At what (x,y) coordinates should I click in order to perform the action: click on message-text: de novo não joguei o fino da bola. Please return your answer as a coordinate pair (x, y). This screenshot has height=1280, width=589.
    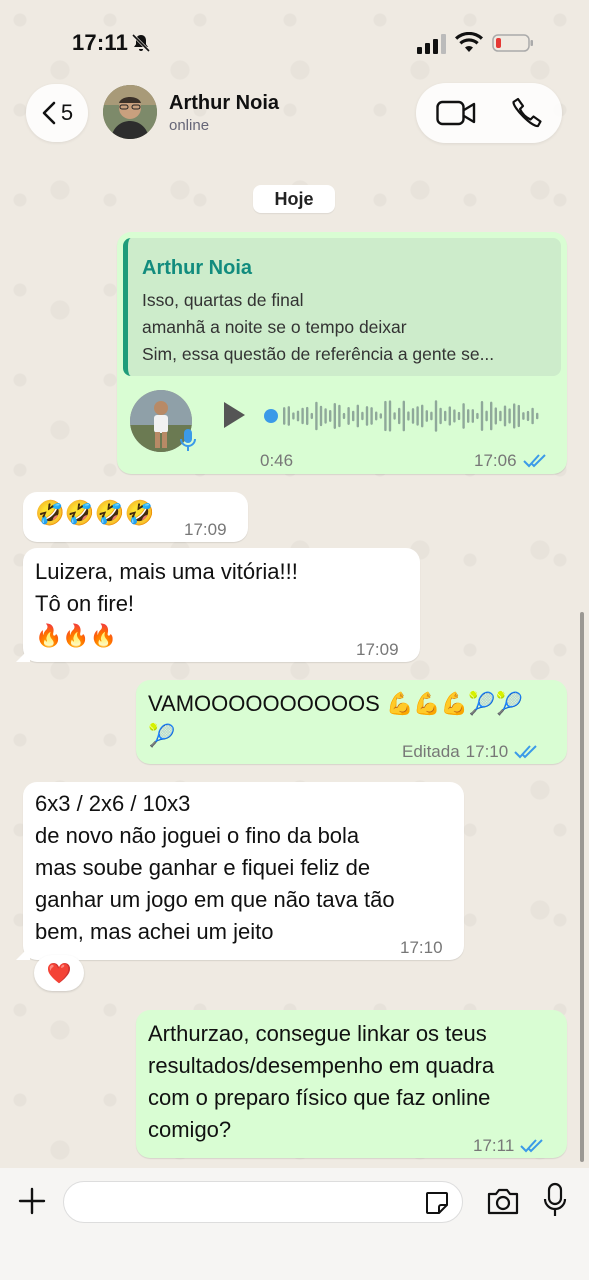
    Looking at the image, I should click on (197, 835).